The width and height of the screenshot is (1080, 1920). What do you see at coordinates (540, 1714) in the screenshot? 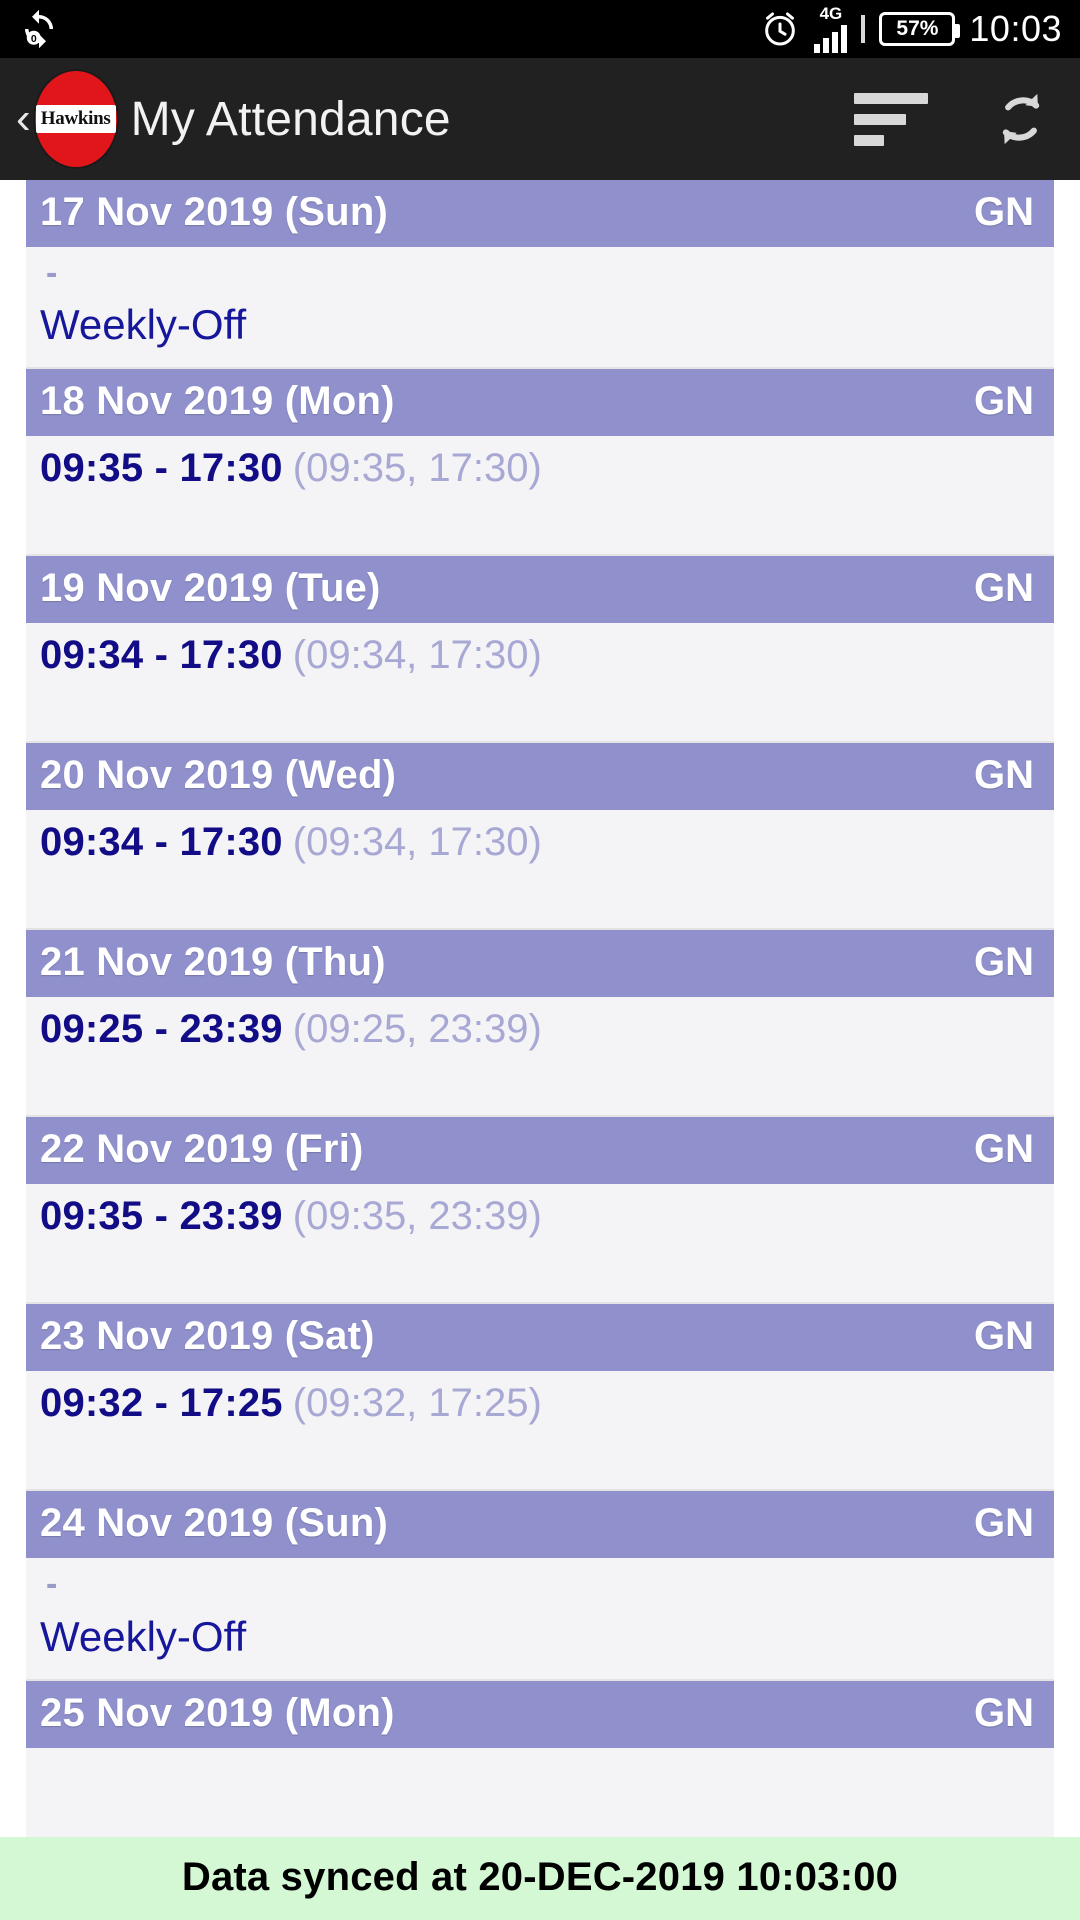
I see `record-header: 25 Nov 2019 (Mon) GN` at bounding box center [540, 1714].